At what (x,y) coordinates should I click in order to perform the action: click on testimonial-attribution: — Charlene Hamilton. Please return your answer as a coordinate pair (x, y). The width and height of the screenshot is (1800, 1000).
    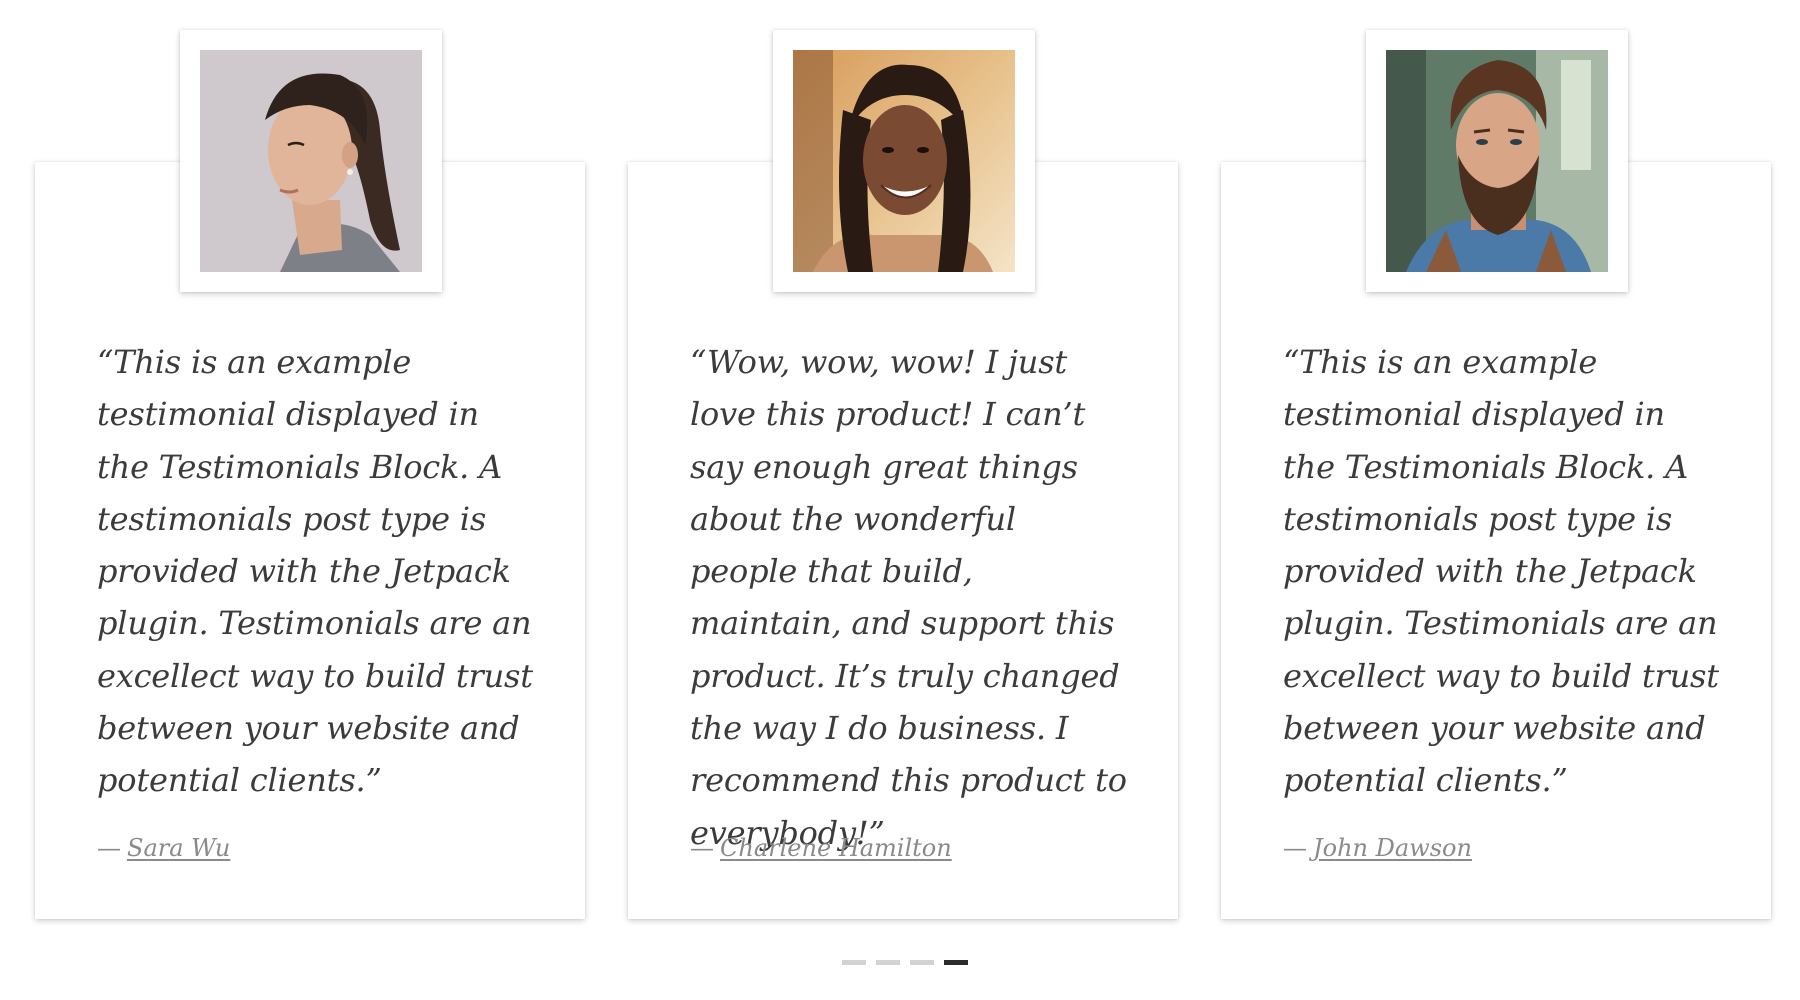
    Looking at the image, I should click on (821, 848).